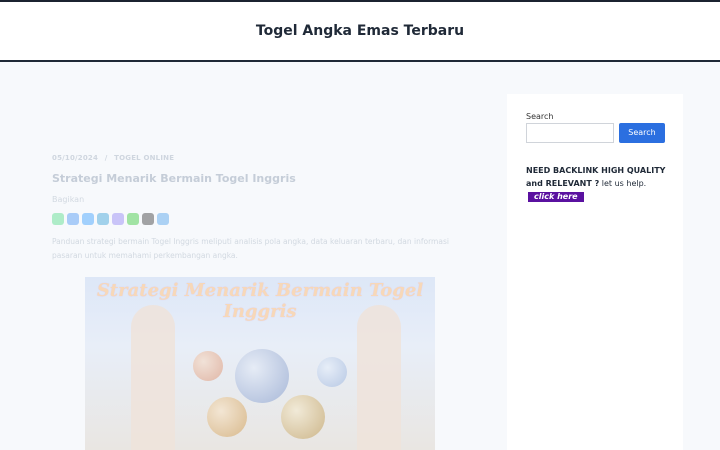  What do you see at coordinates (262, 178) in the screenshot?
I see `post-title: Strategi Menarik Bermain Togel Inggris` at bounding box center [262, 178].